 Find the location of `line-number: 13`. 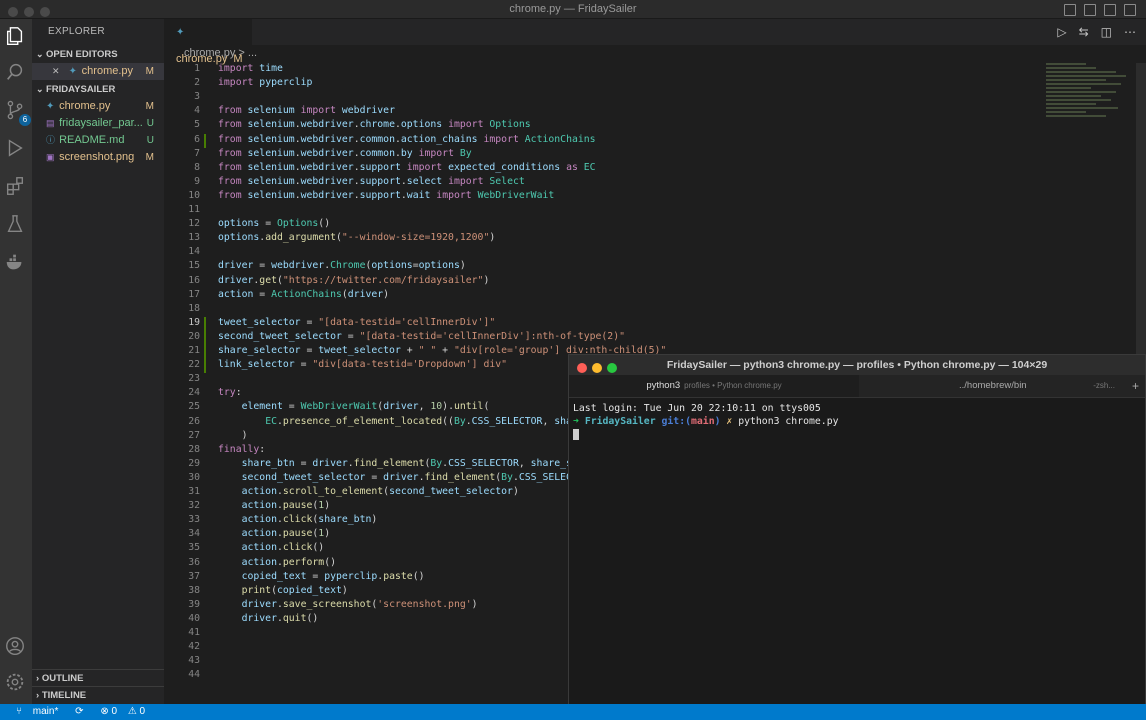

line-number: 13 is located at coordinates (194, 238).